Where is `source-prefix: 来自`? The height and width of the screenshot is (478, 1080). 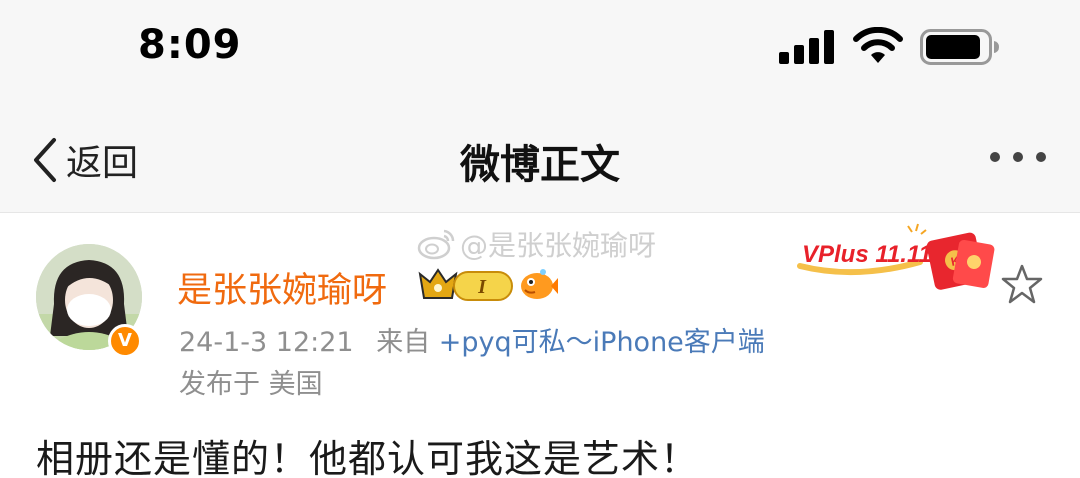
source-prefix: 来自 is located at coordinates (403, 342).